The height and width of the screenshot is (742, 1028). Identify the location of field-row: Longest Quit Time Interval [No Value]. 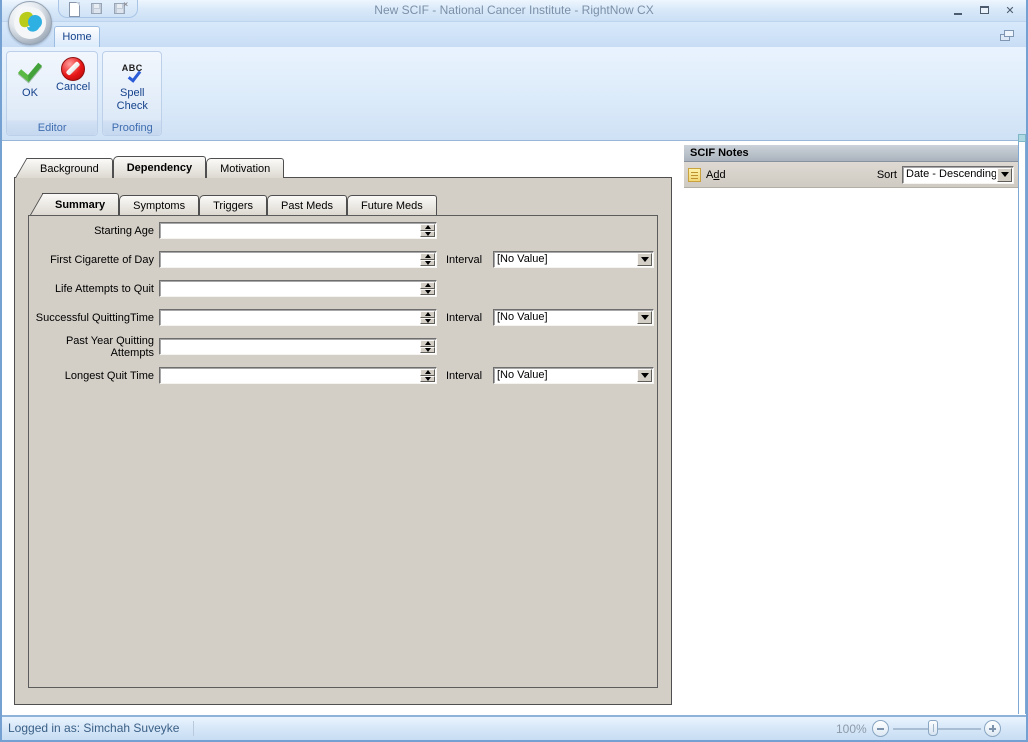
(343, 375).